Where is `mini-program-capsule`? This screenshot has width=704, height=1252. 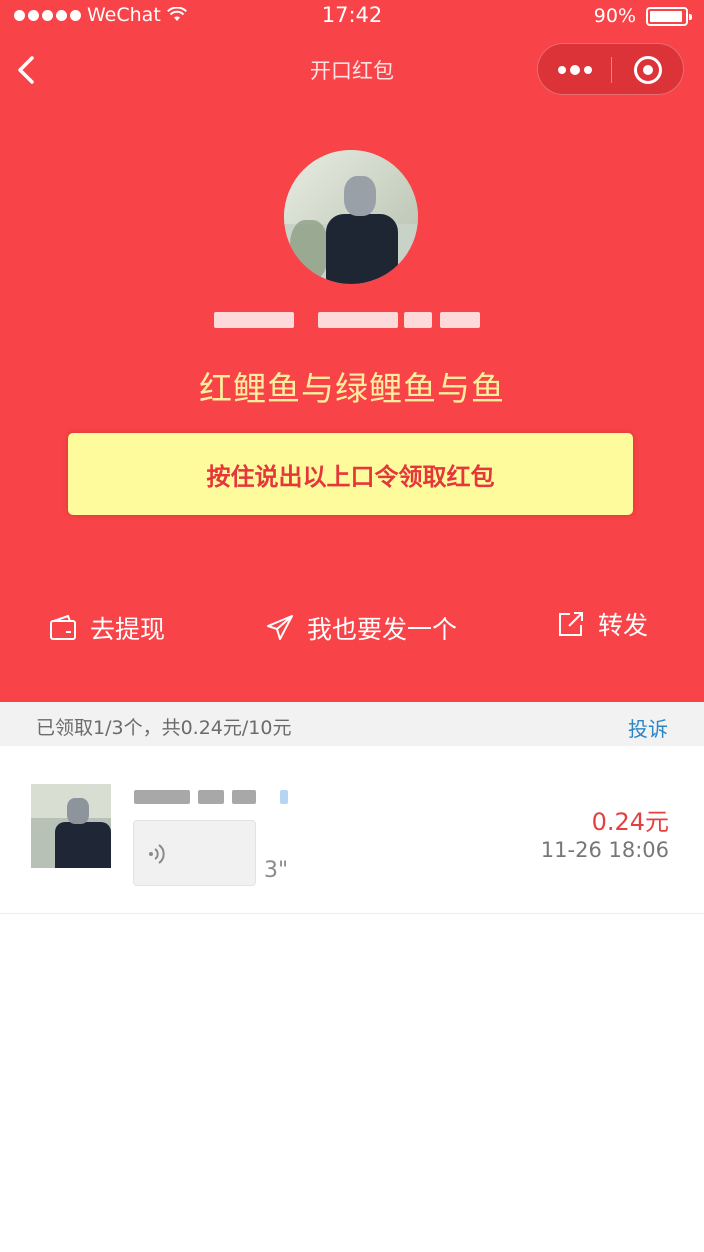
mini-program-capsule is located at coordinates (610, 69).